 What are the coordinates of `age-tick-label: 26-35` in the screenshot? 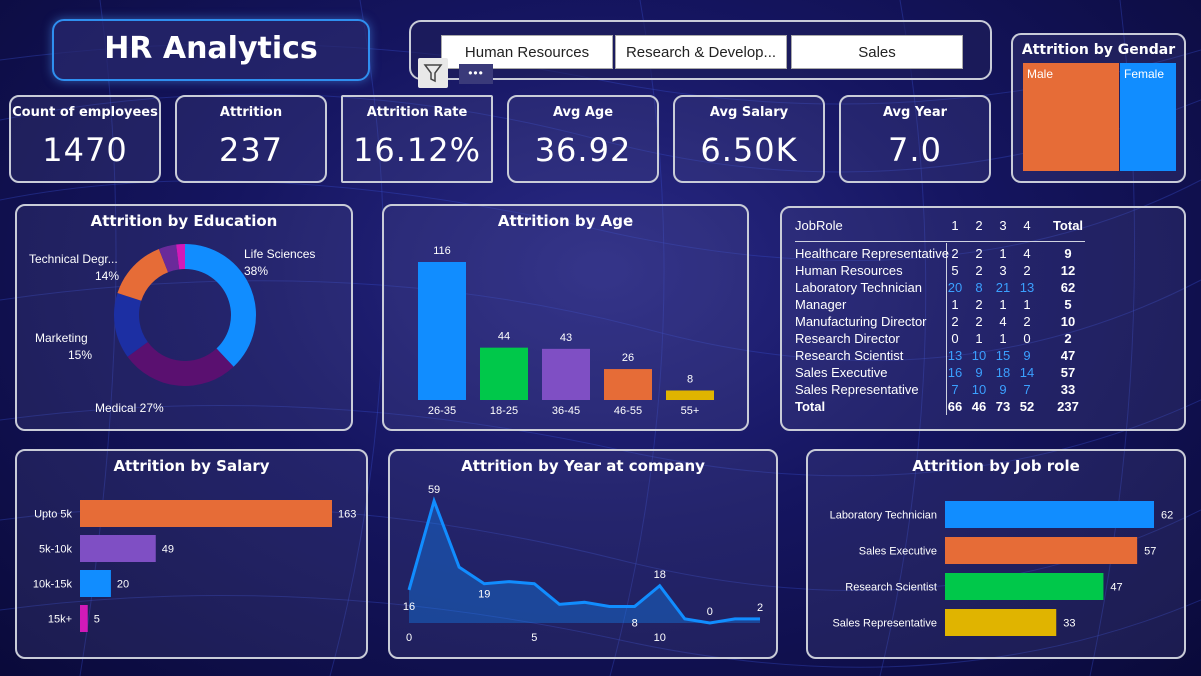 It's located at (442, 411).